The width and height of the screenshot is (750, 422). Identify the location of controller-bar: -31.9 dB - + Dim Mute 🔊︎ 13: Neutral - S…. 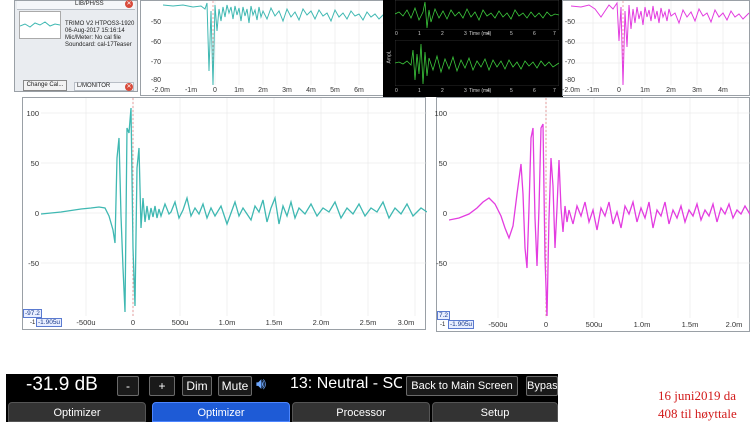
(282, 398).